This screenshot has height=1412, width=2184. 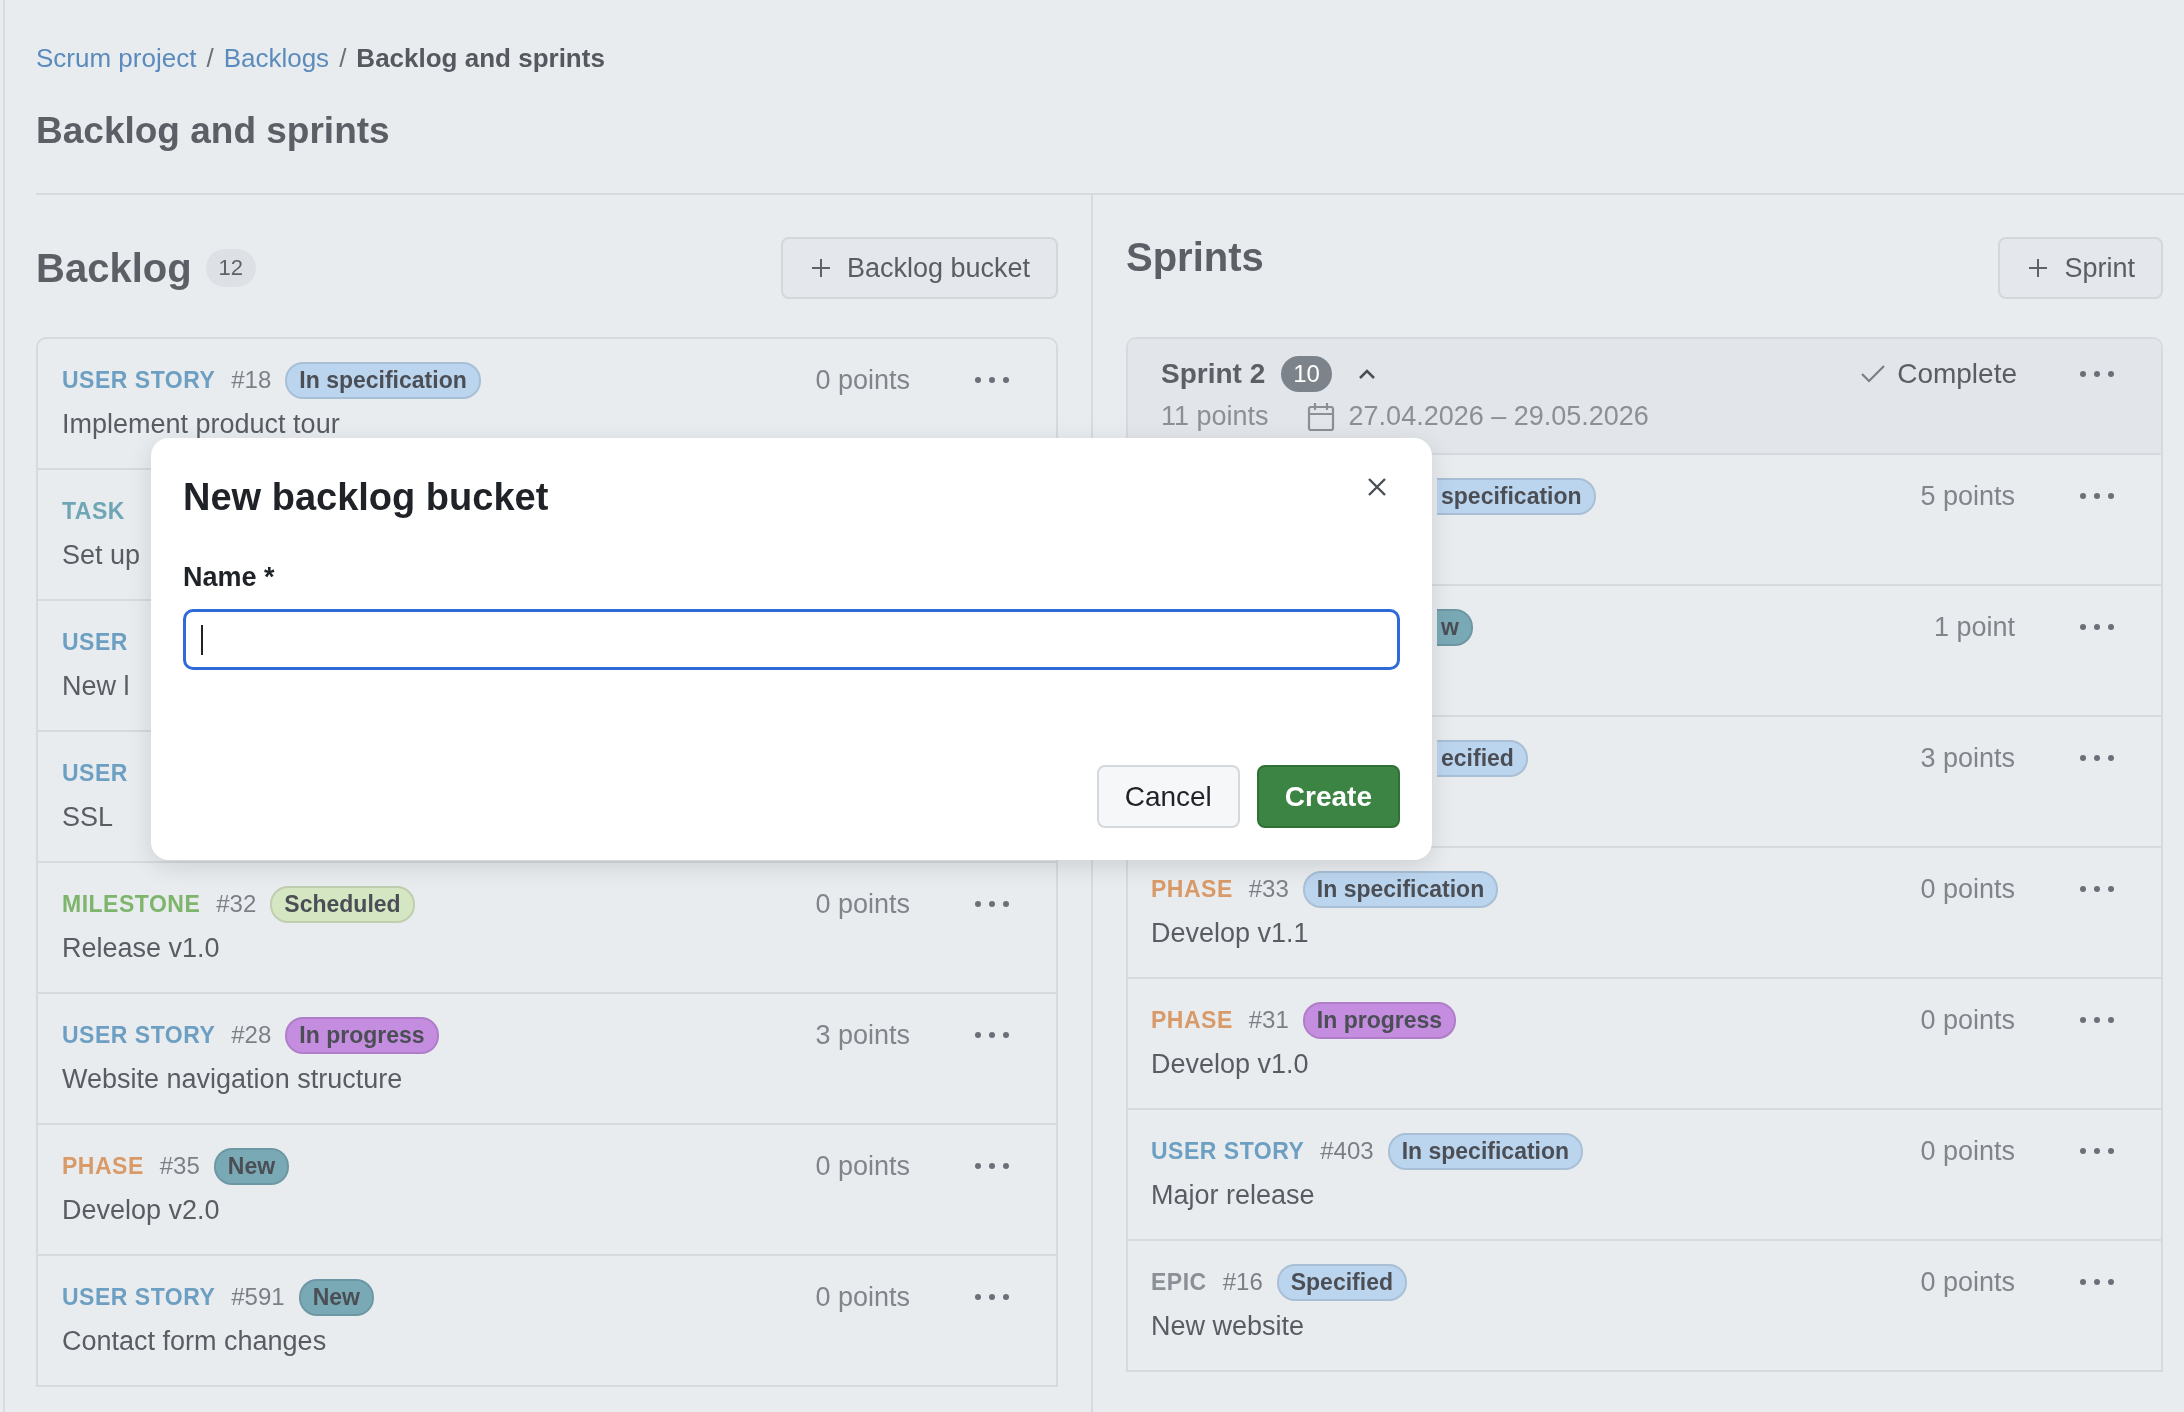 I want to click on status-badge: Scheduled, so click(x=342, y=904).